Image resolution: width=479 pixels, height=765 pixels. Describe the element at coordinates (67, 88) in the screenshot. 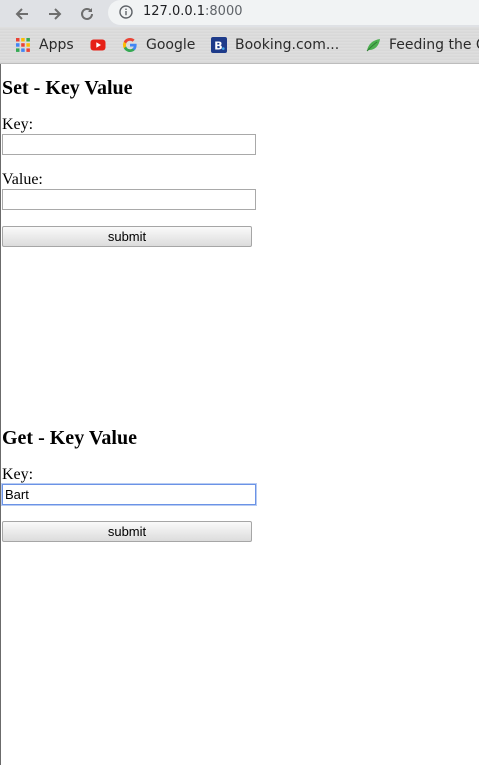

I see `set-form-title: Set - Key Value` at that location.